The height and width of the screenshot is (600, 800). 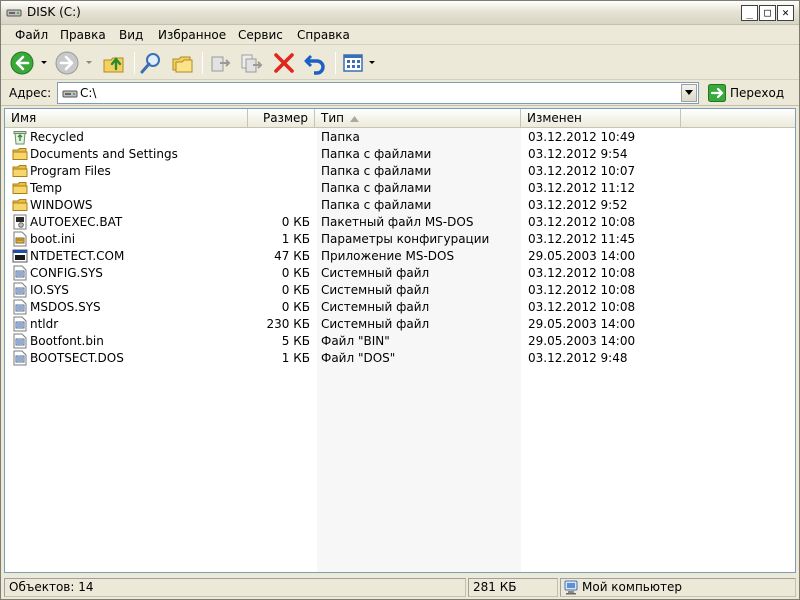 I want to click on file-size: 5 КБ, so click(x=295, y=341).